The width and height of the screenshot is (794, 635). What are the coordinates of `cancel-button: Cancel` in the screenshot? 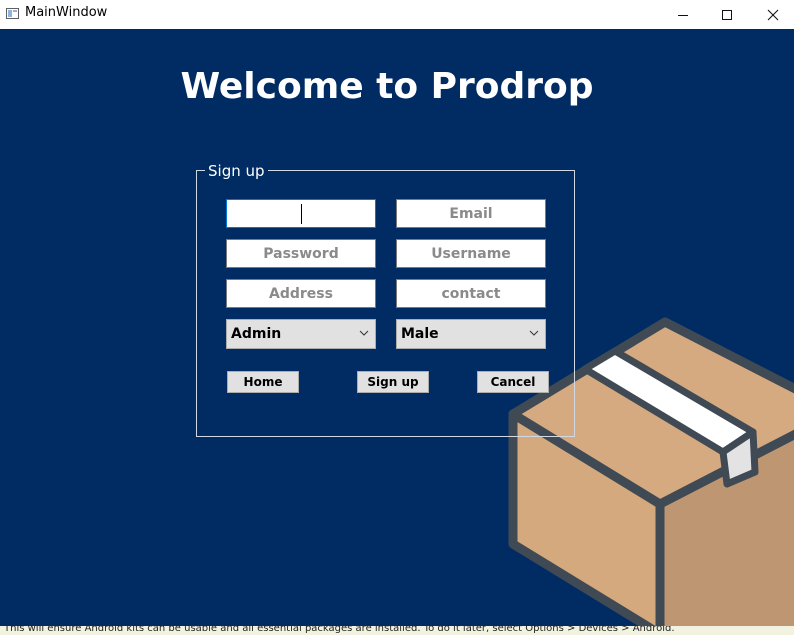 It's located at (513, 382).